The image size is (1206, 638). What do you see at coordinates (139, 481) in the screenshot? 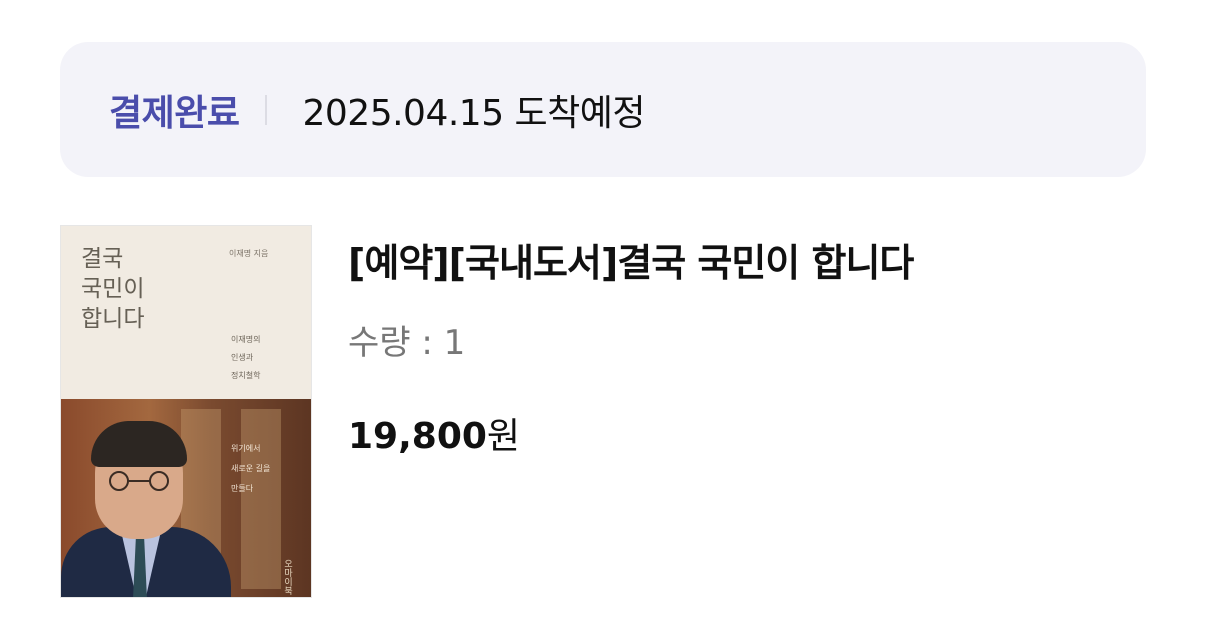
I see `portrait-glasses` at bounding box center [139, 481].